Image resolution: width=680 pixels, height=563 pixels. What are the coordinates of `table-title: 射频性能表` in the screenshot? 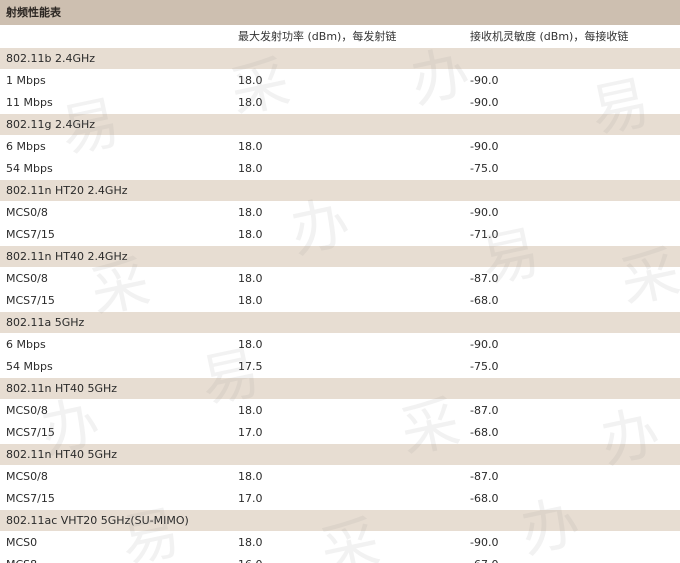 It's located at (33, 12).